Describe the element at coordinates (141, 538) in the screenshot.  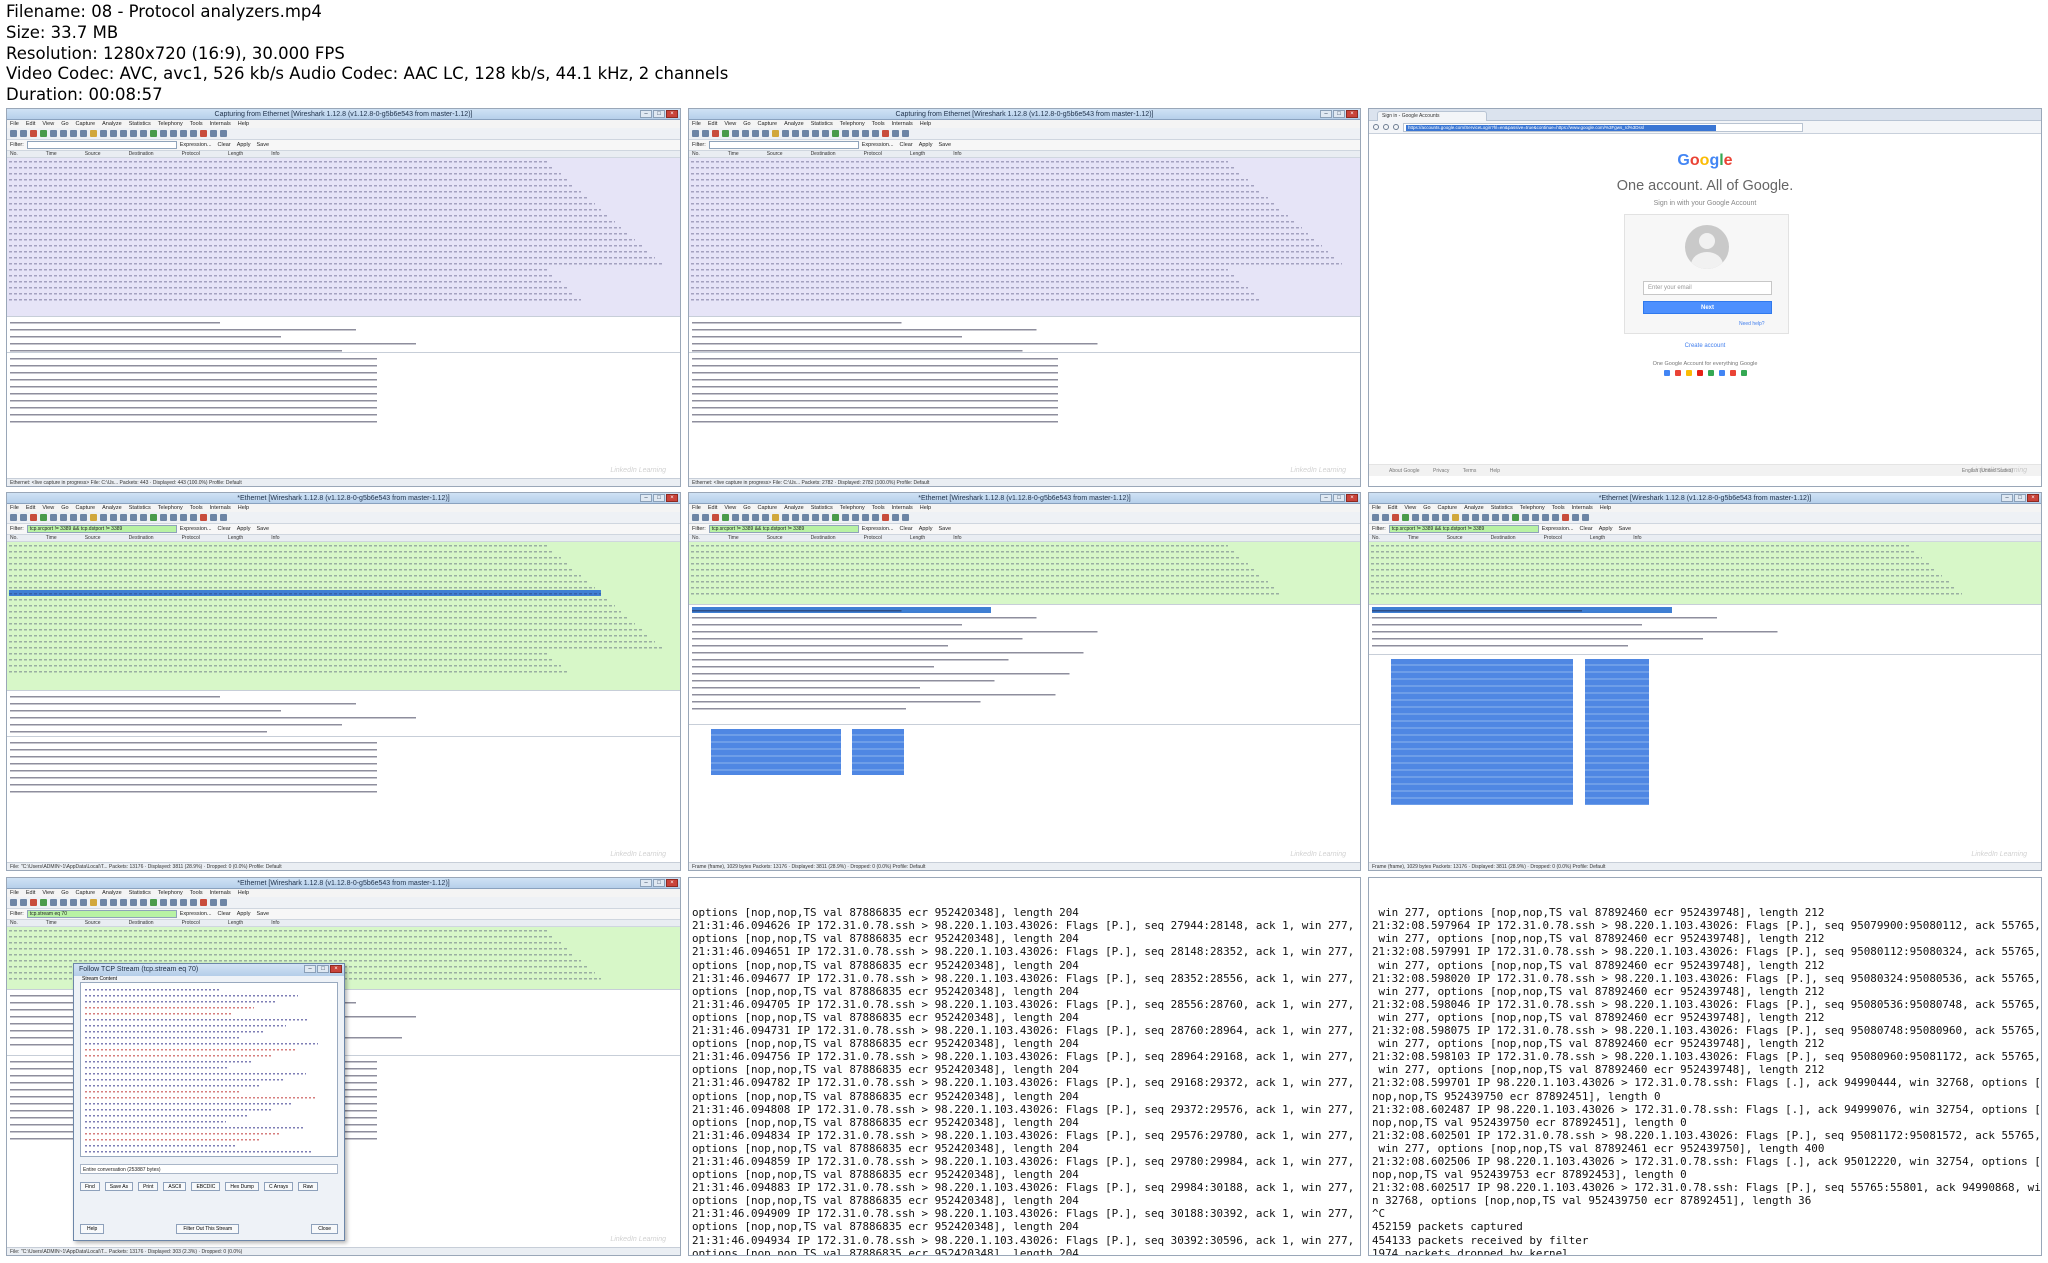
I see `column-header-destination: Destination` at that location.